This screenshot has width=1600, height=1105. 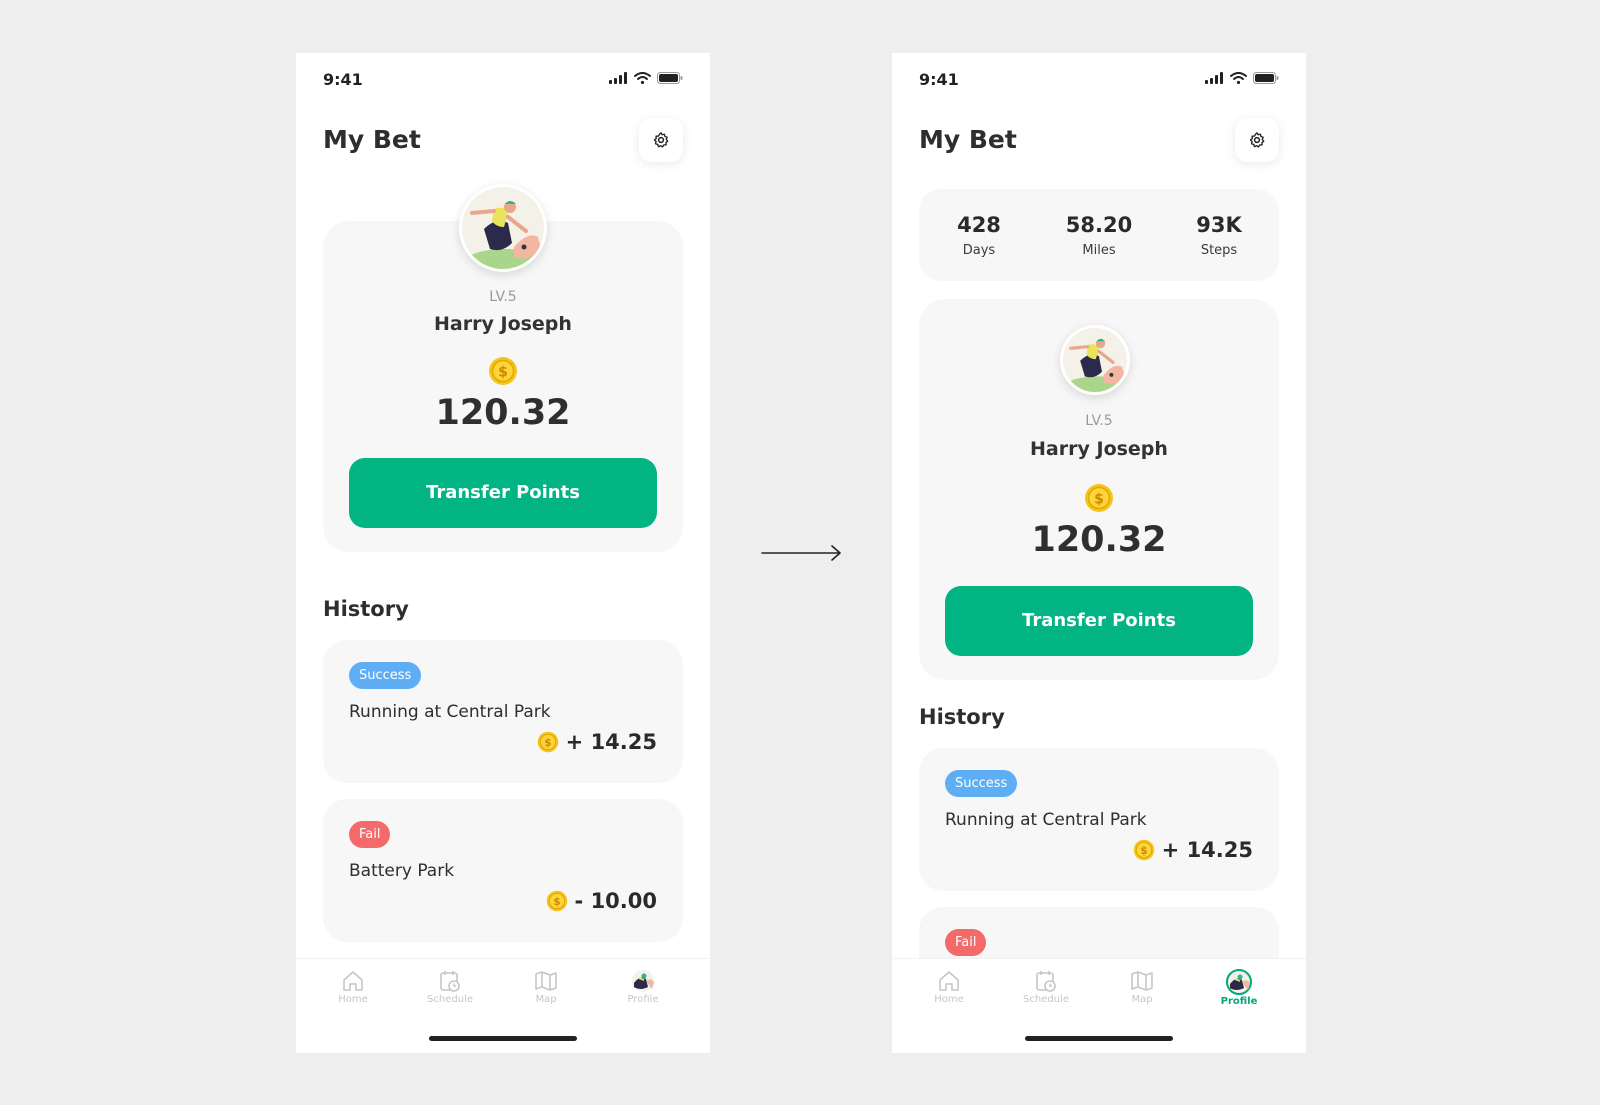 What do you see at coordinates (503, 870) in the screenshot?
I see `history-item: Fail Battery Park $ - 10.00` at bounding box center [503, 870].